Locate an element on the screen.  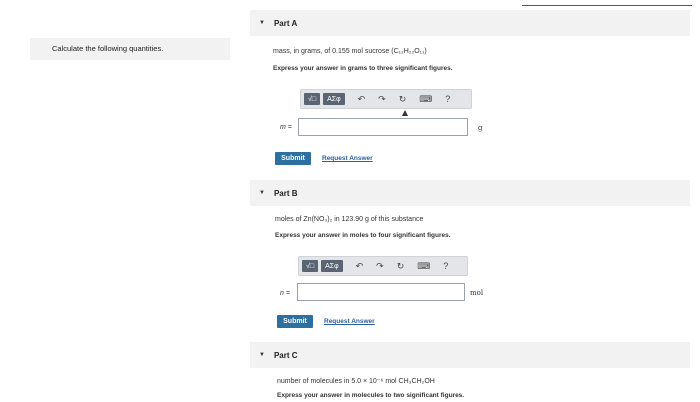
part-a-header: ▼ Part A is located at coordinates (470, 23).